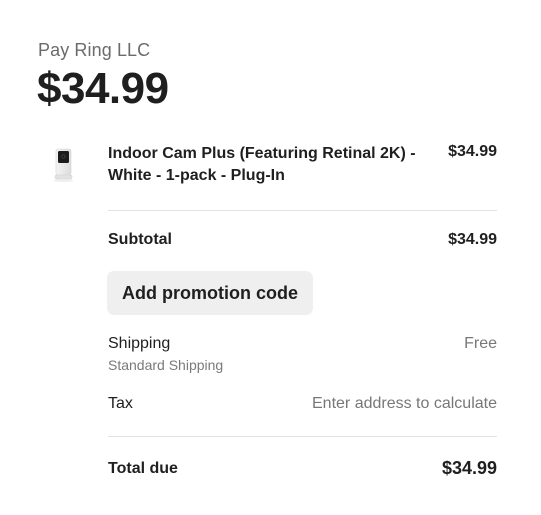  What do you see at coordinates (64, 165) in the screenshot?
I see `indoor-camera-icon` at bounding box center [64, 165].